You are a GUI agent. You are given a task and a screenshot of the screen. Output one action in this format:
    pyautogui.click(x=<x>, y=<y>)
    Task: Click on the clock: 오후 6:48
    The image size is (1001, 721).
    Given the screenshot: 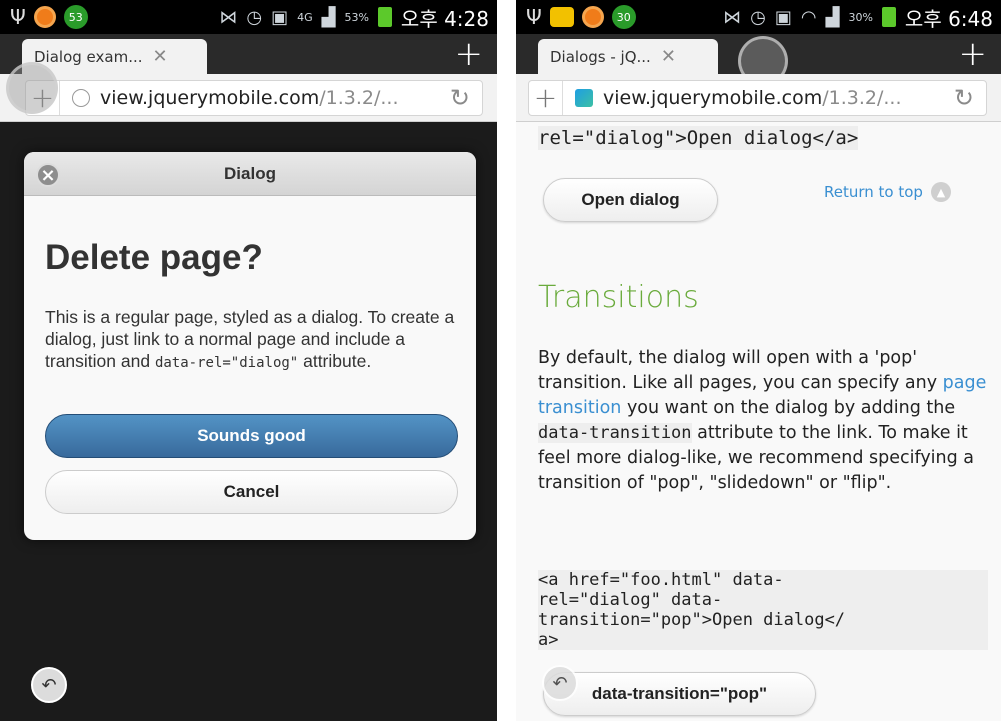 What is the action you would take?
    pyautogui.click(x=948, y=18)
    